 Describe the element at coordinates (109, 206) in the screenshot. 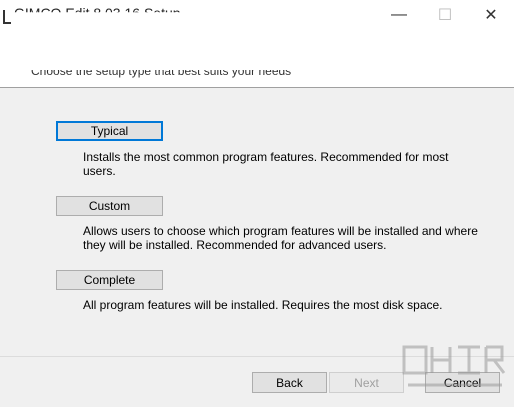

I see `custom-button: Custom` at that location.